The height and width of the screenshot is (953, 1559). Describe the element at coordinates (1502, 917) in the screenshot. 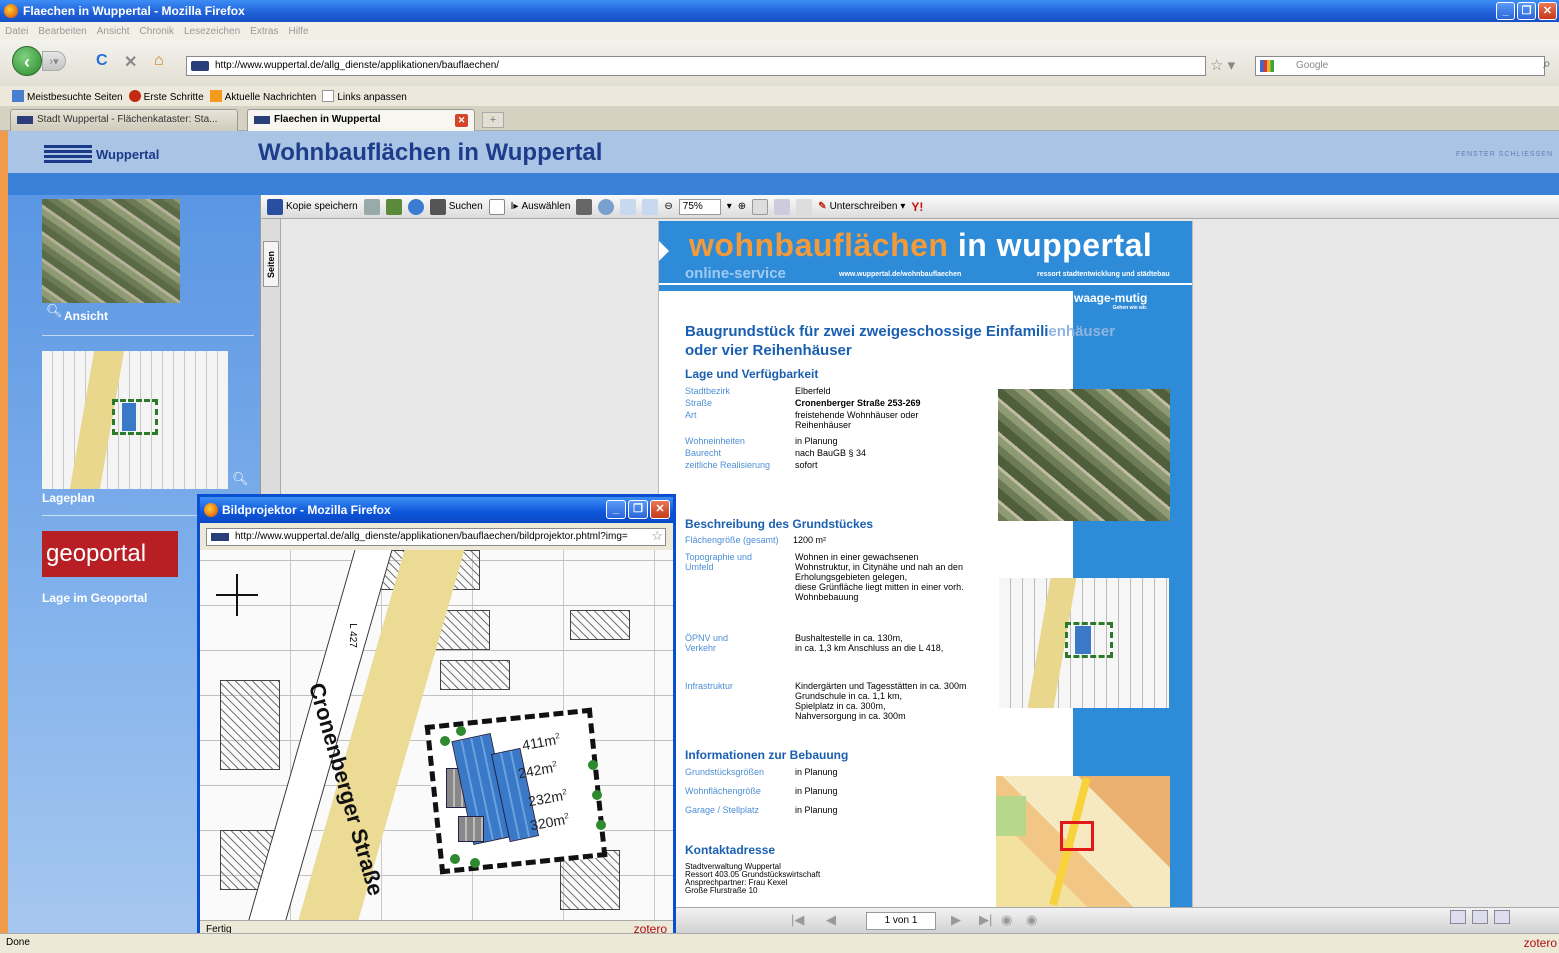

I see `two-page-icon` at that location.